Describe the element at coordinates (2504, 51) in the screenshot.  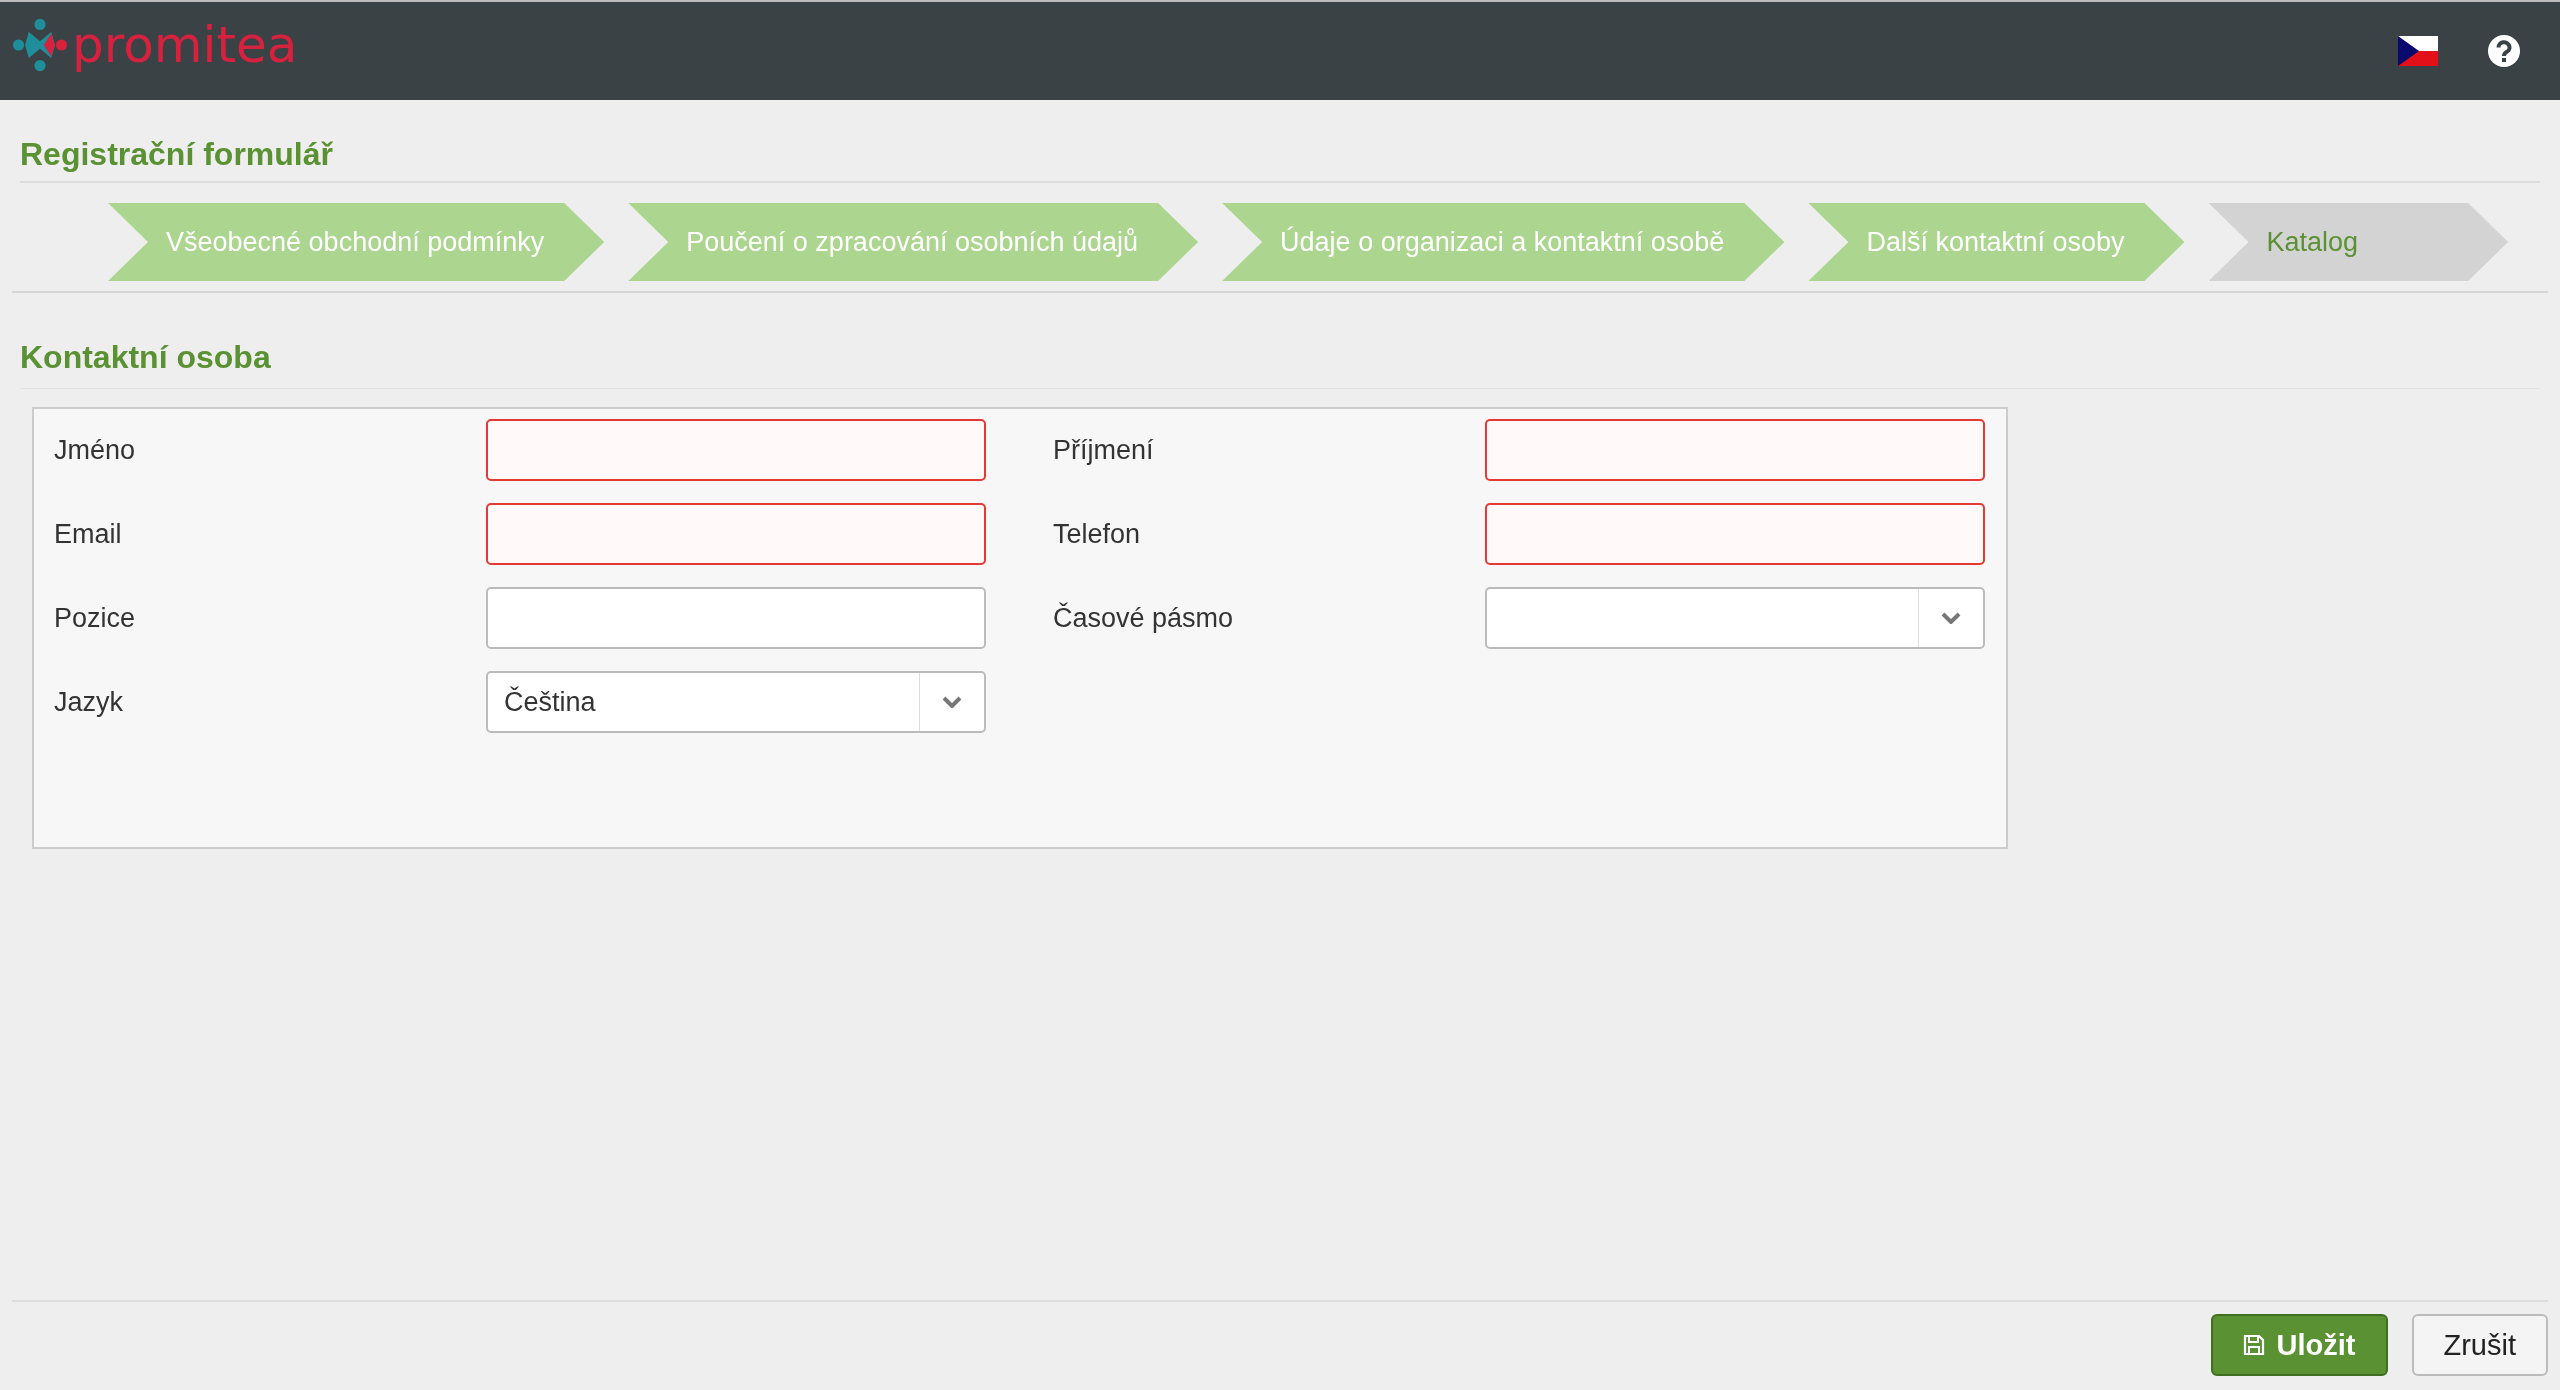
I see `help-icon` at that location.